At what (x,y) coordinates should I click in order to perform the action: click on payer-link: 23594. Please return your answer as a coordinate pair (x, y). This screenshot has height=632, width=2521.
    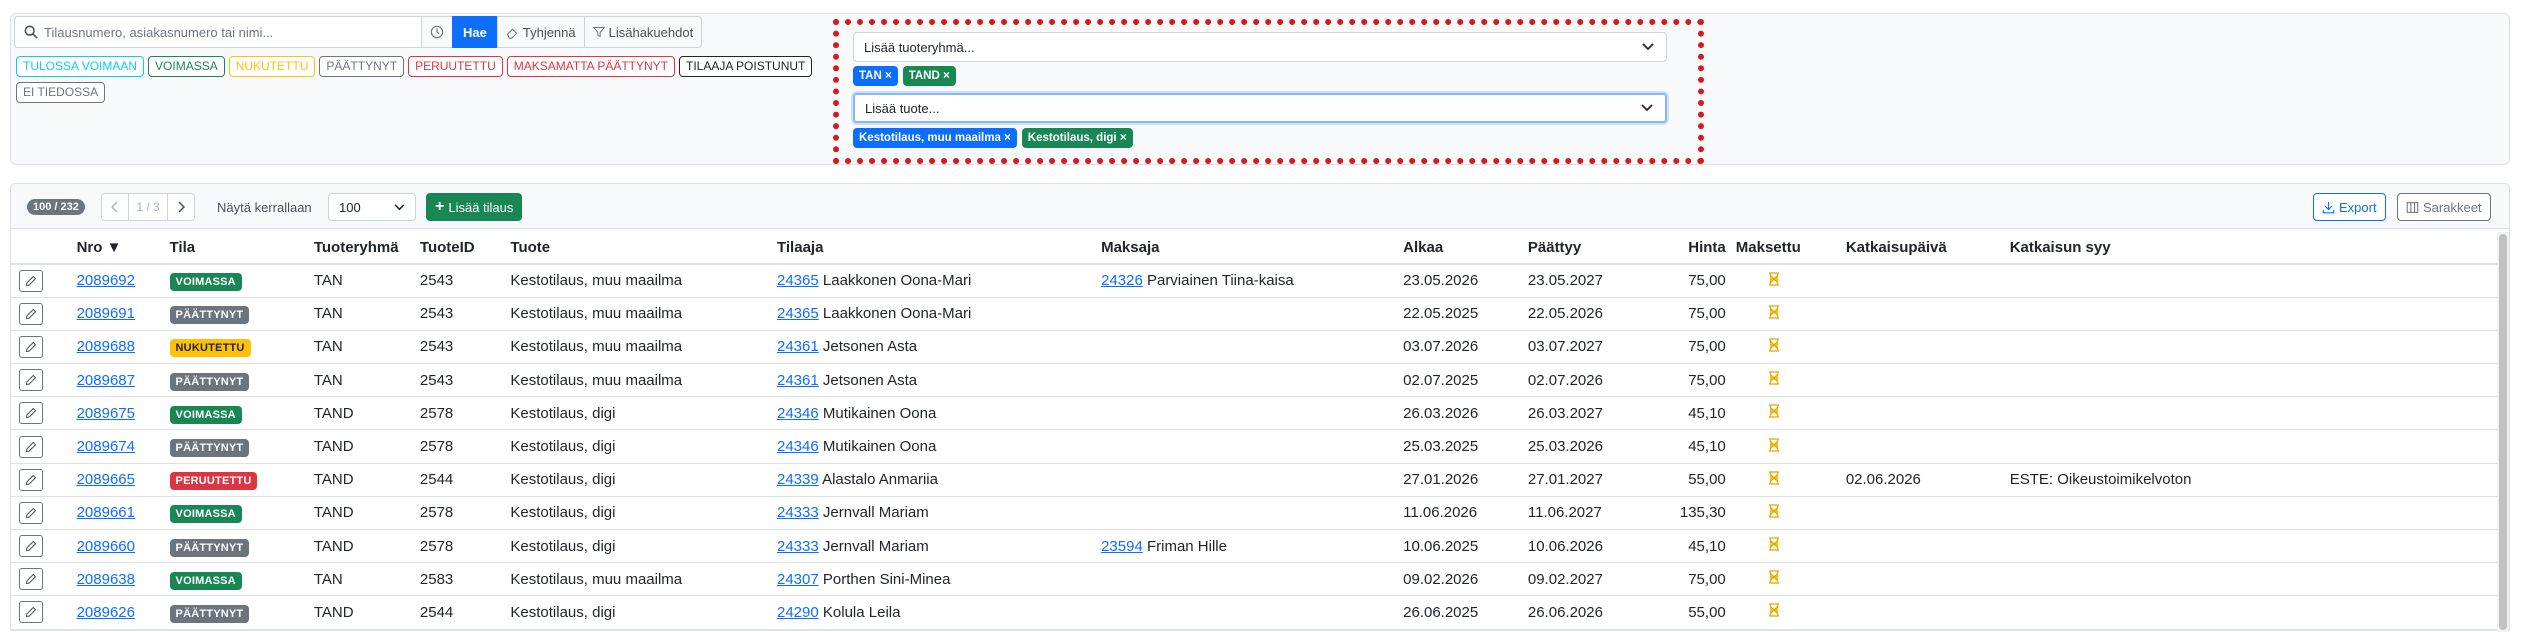
    Looking at the image, I should click on (1122, 546).